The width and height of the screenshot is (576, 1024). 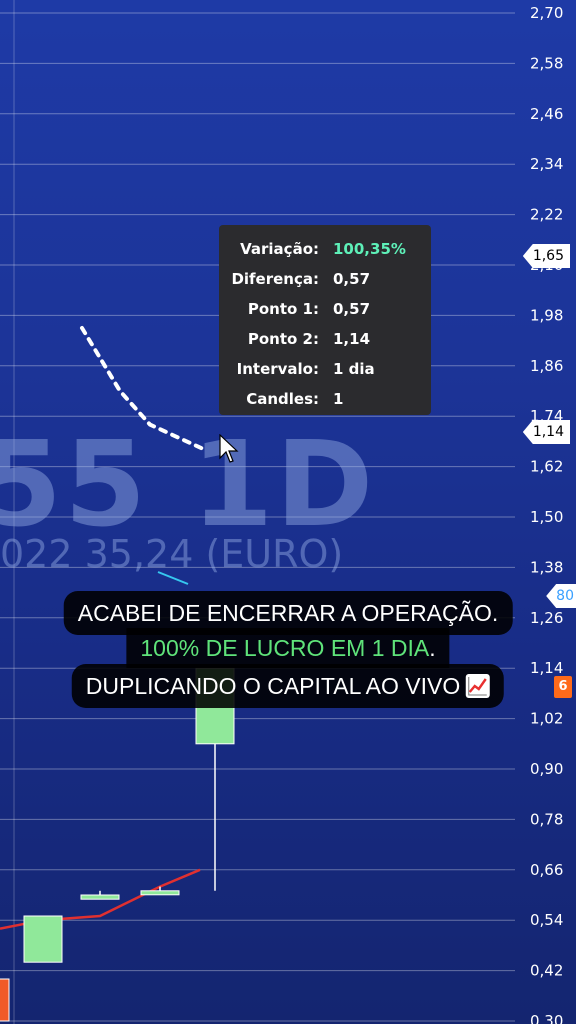 I want to click on y-axis-tick-label: 2,70, so click(x=546, y=13).